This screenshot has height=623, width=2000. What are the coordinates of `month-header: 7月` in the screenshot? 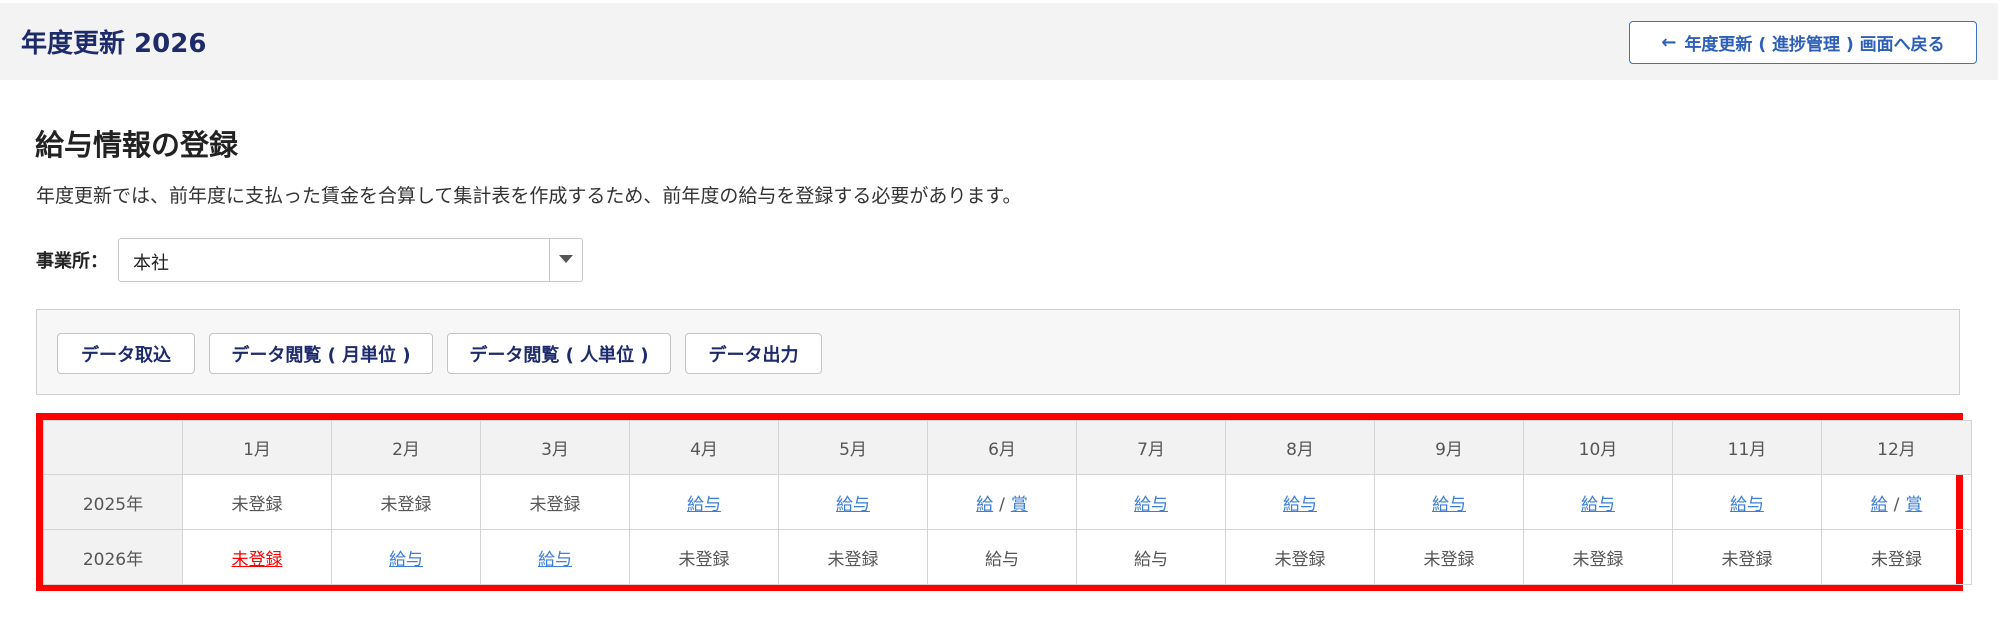 It's located at (1151, 447).